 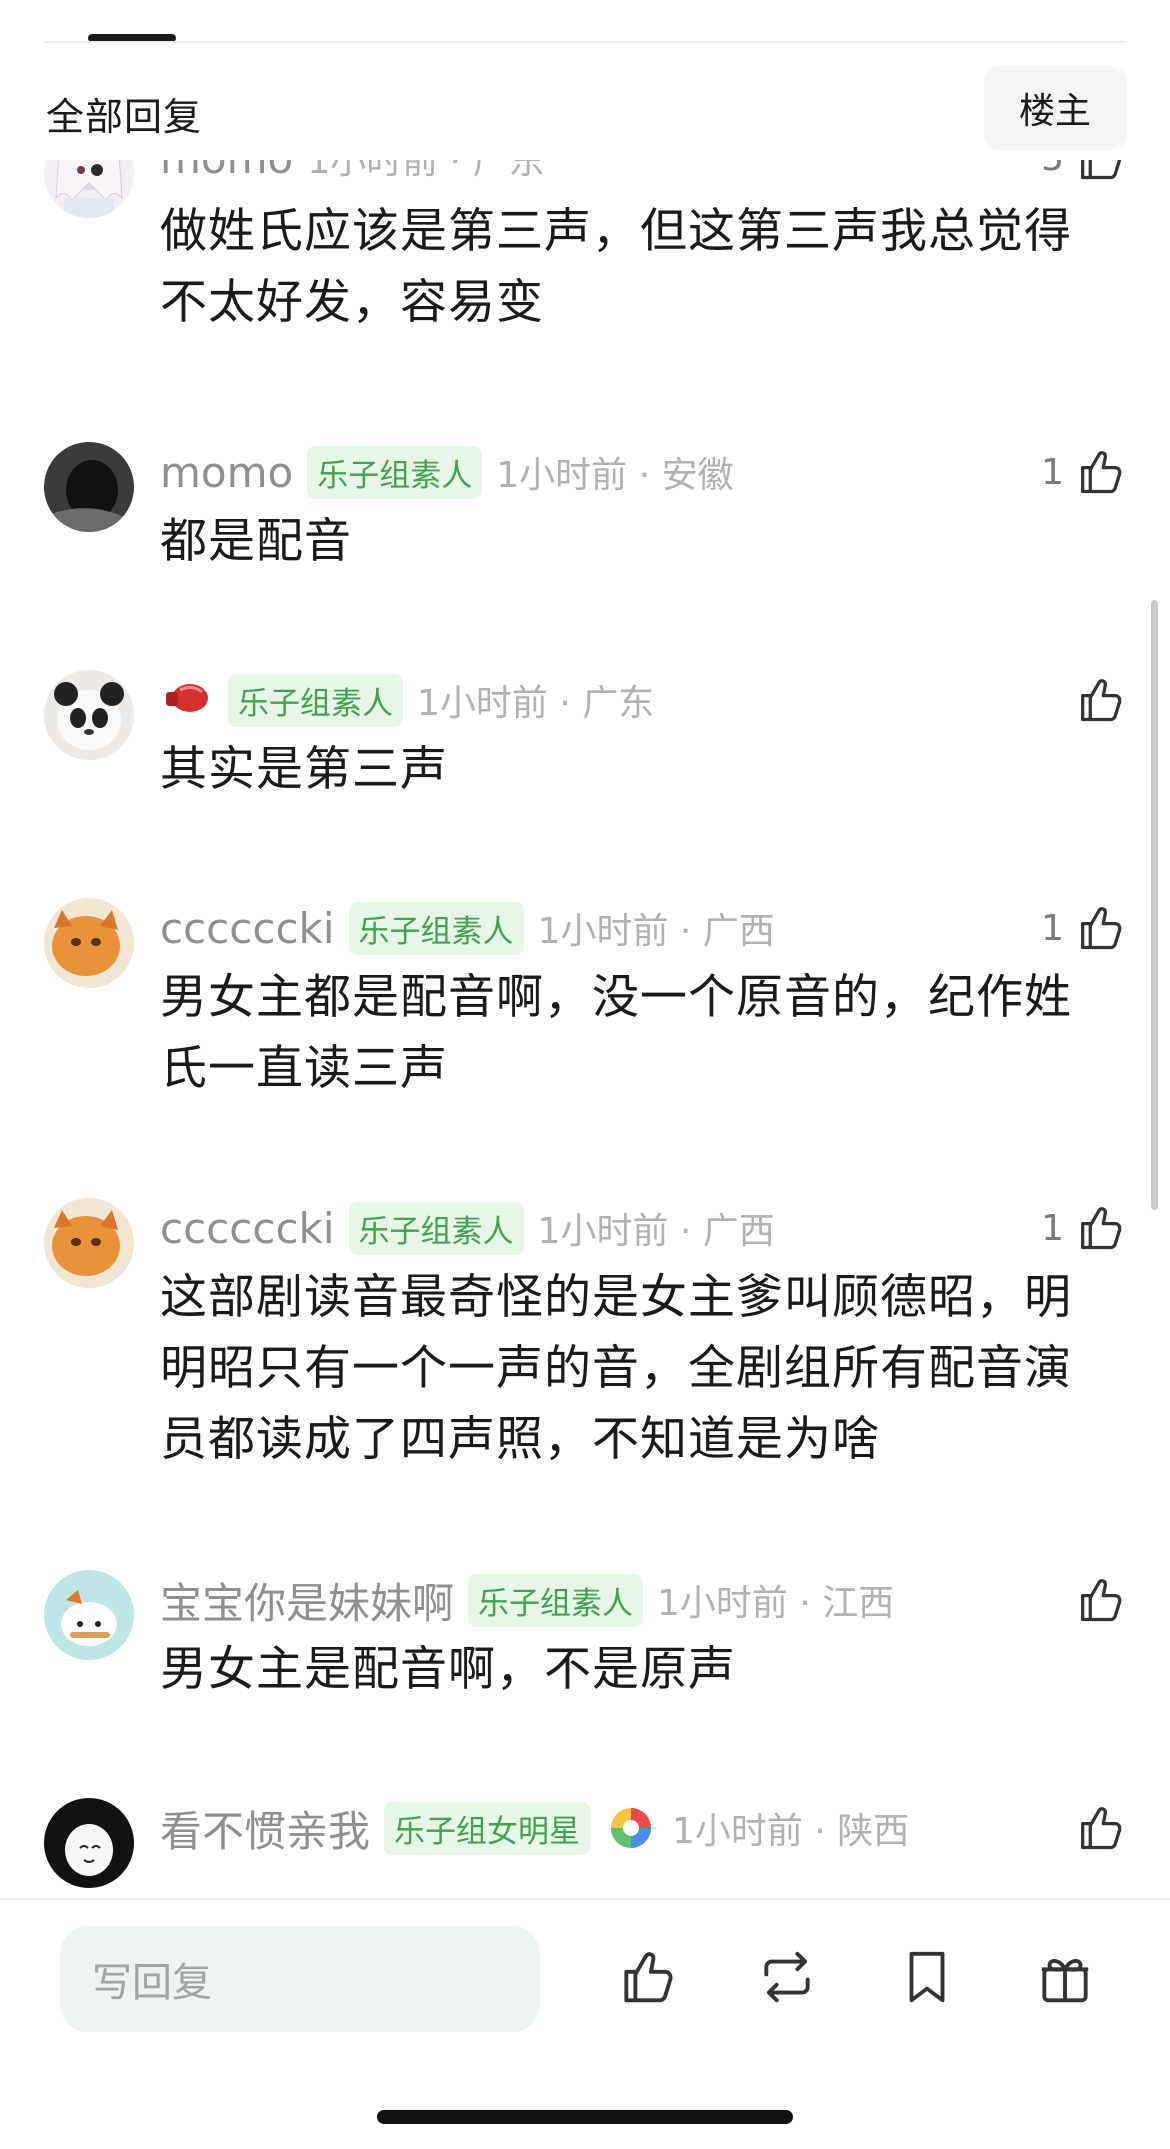 I want to click on top-divider, so click(x=585, y=42).